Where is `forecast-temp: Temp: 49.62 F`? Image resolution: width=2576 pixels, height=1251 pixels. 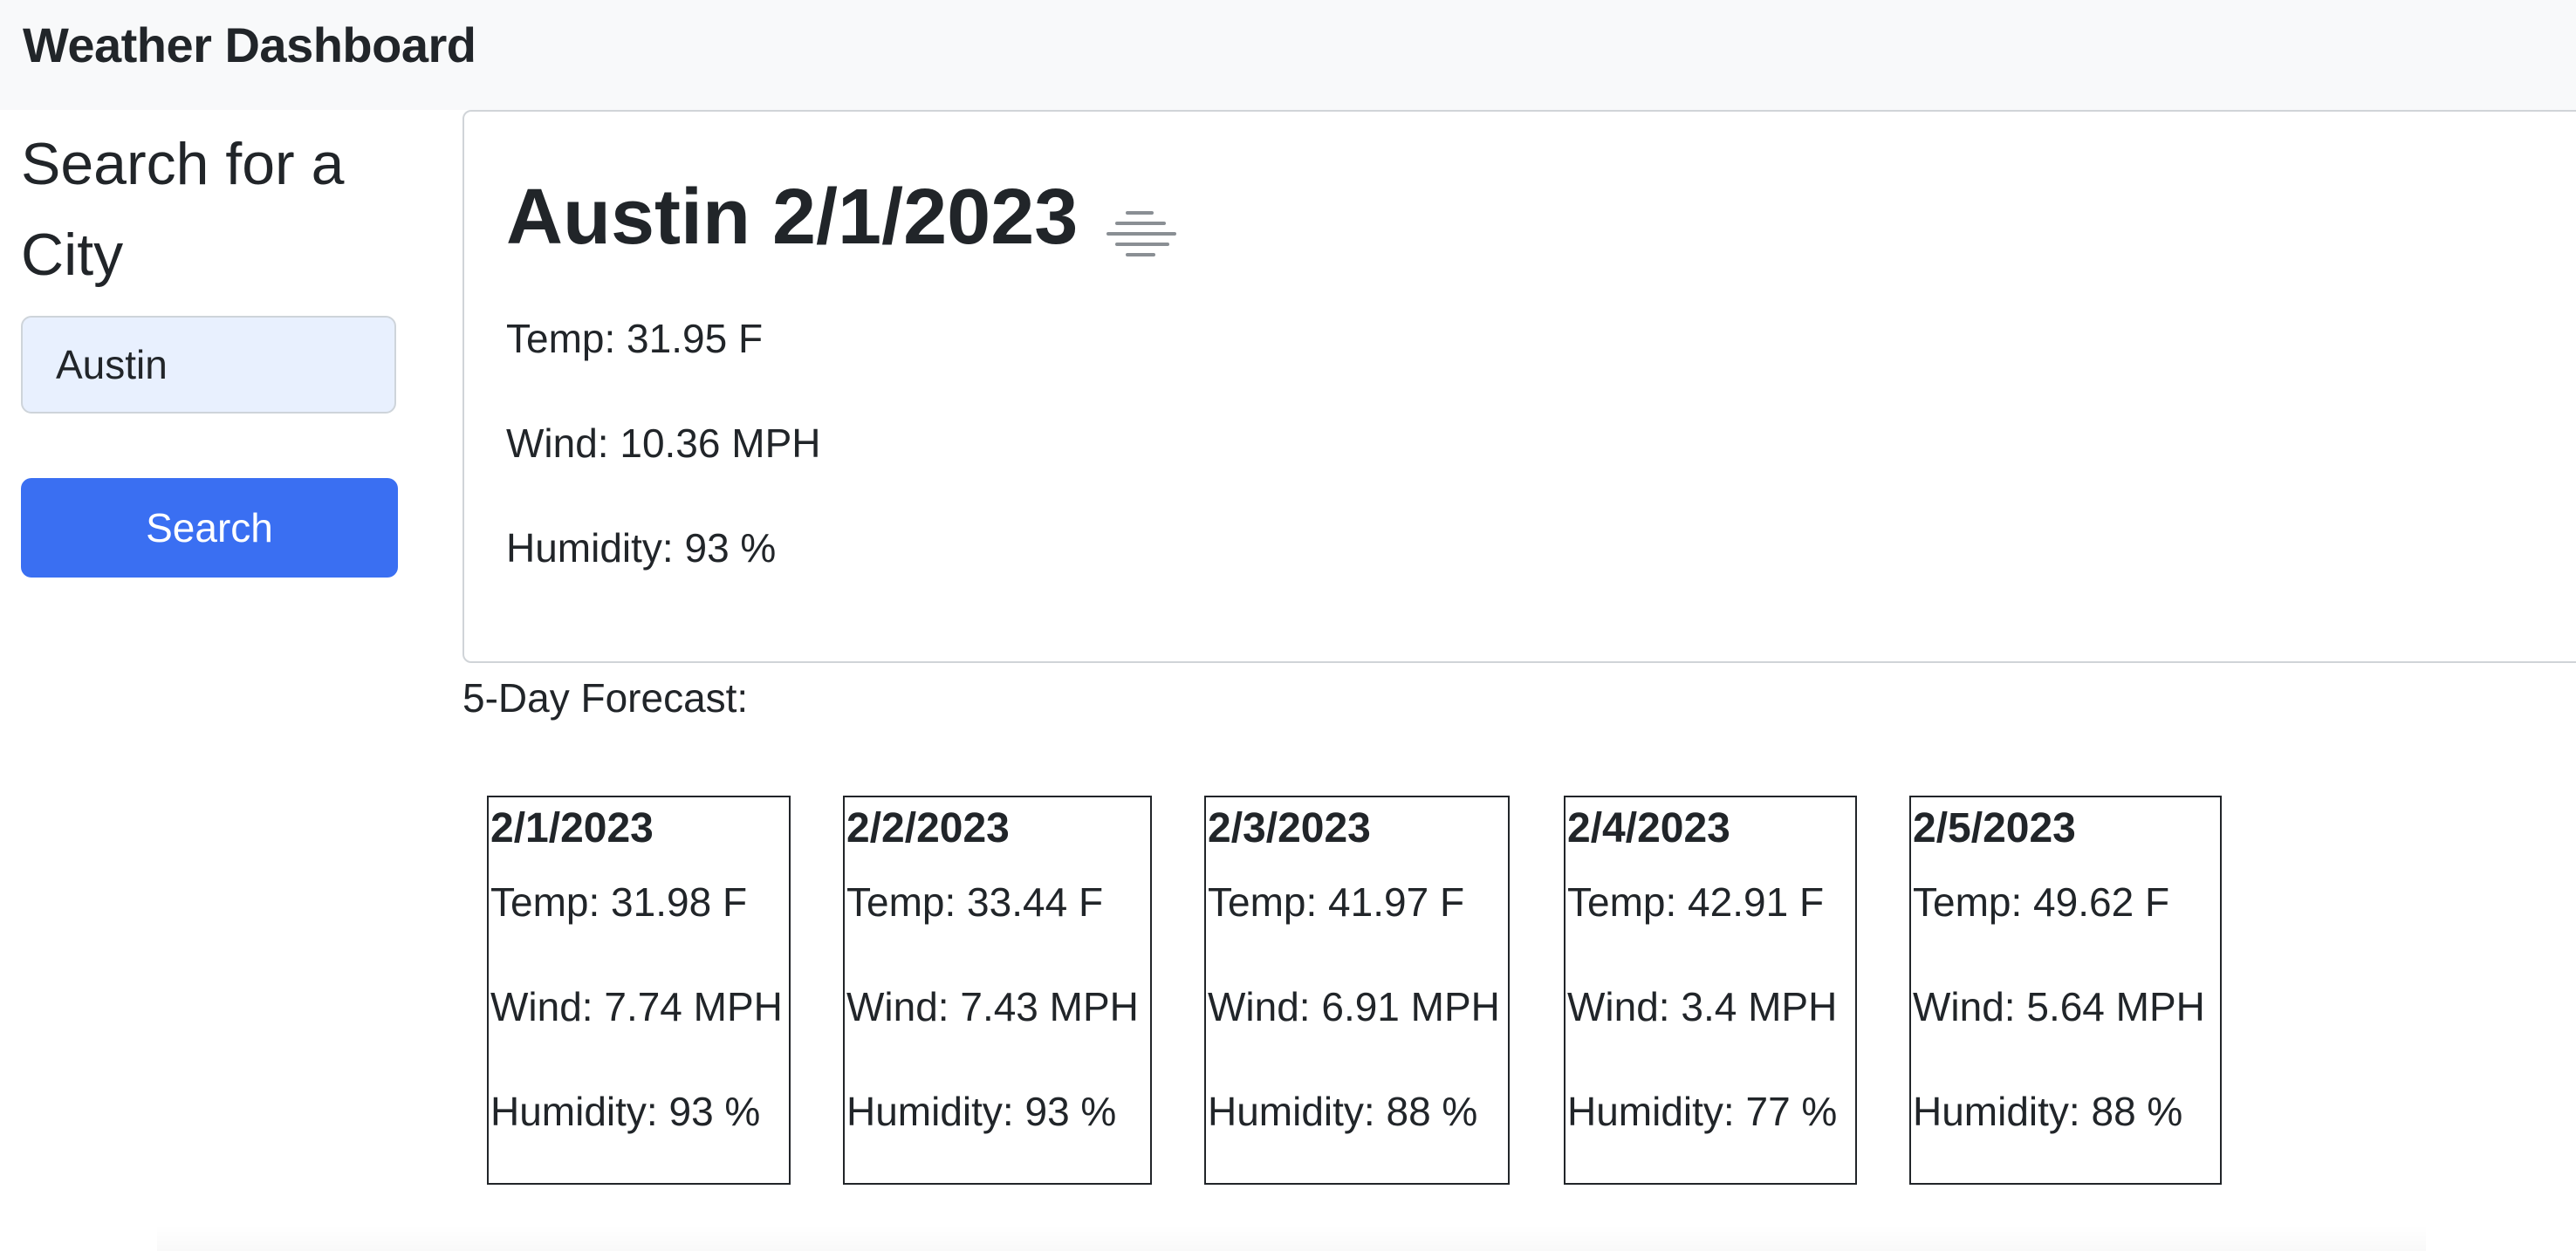 forecast-temp: Temp: 49.62 F is located at coordinates (2041, 902).